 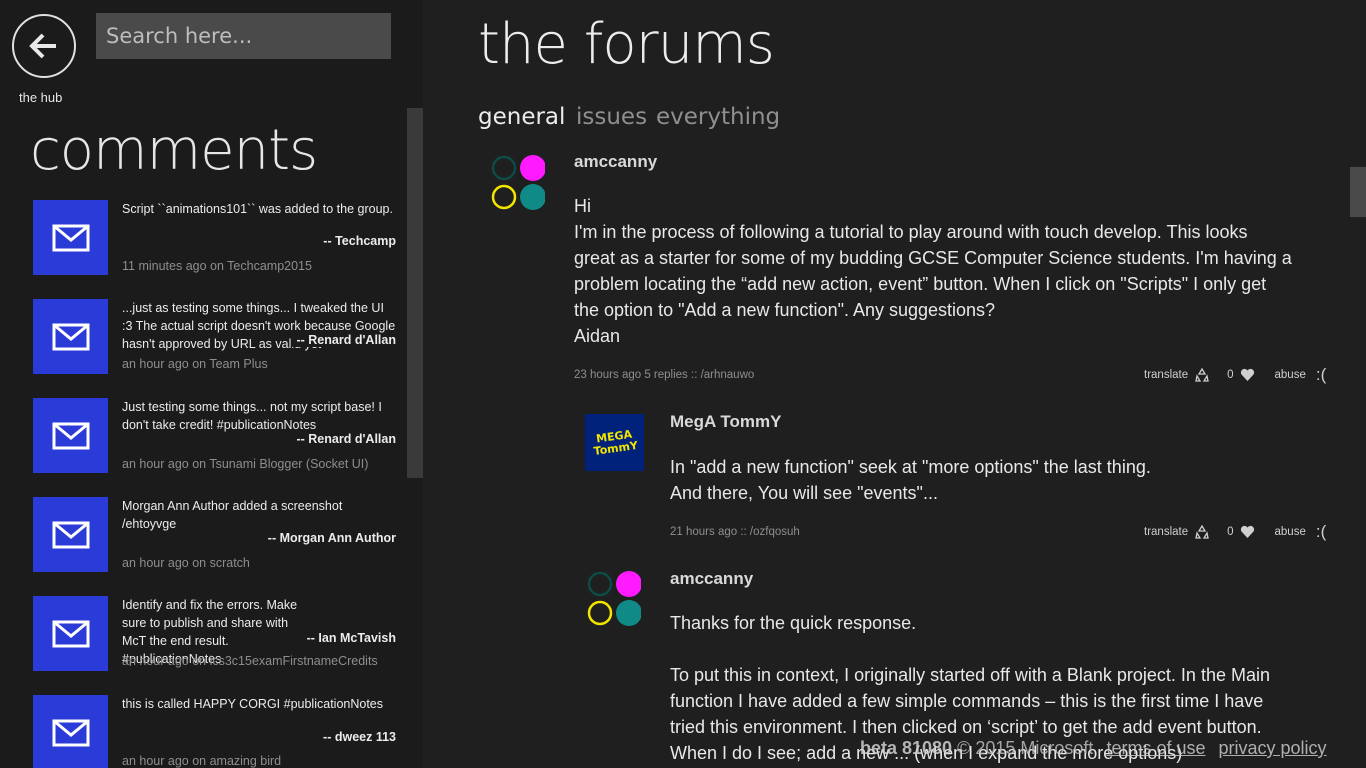 What do you see at coordinates (718, 117) in the screenshot?
I see `tab-everything: everything` at bounding box center [718, 117].